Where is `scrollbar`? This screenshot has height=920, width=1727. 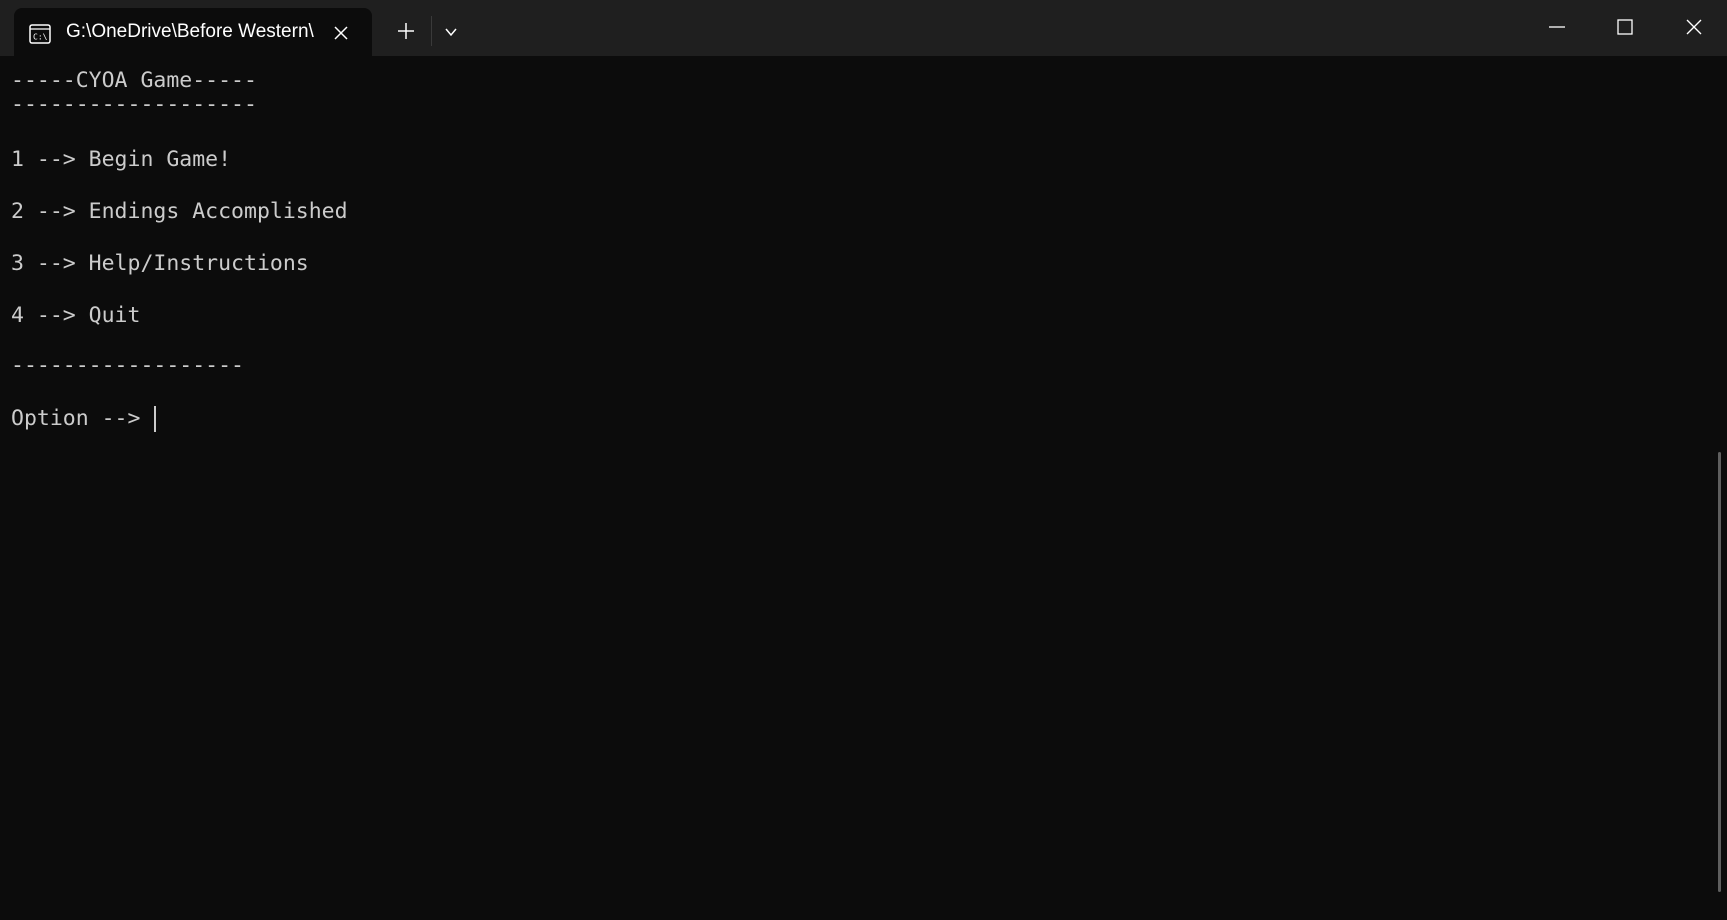
scrollbar is located at coordinates (1719, 672).